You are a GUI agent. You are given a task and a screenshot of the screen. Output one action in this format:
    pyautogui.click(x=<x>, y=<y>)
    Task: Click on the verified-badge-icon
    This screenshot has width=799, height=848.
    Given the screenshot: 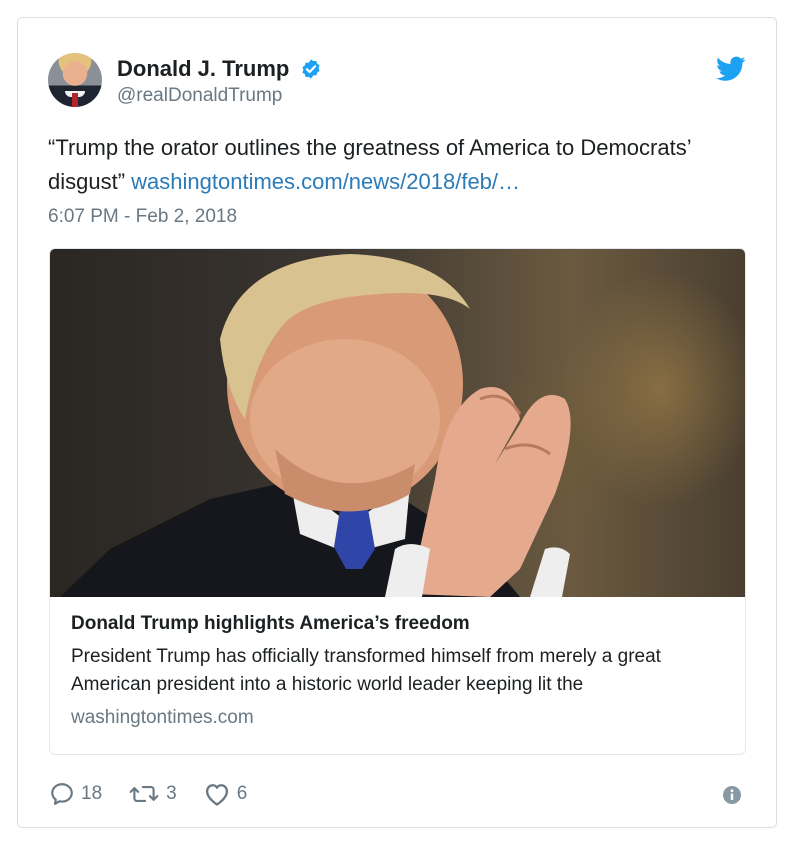 What is the action you would take?
    pyautogui.click(x=311, y=69)
    